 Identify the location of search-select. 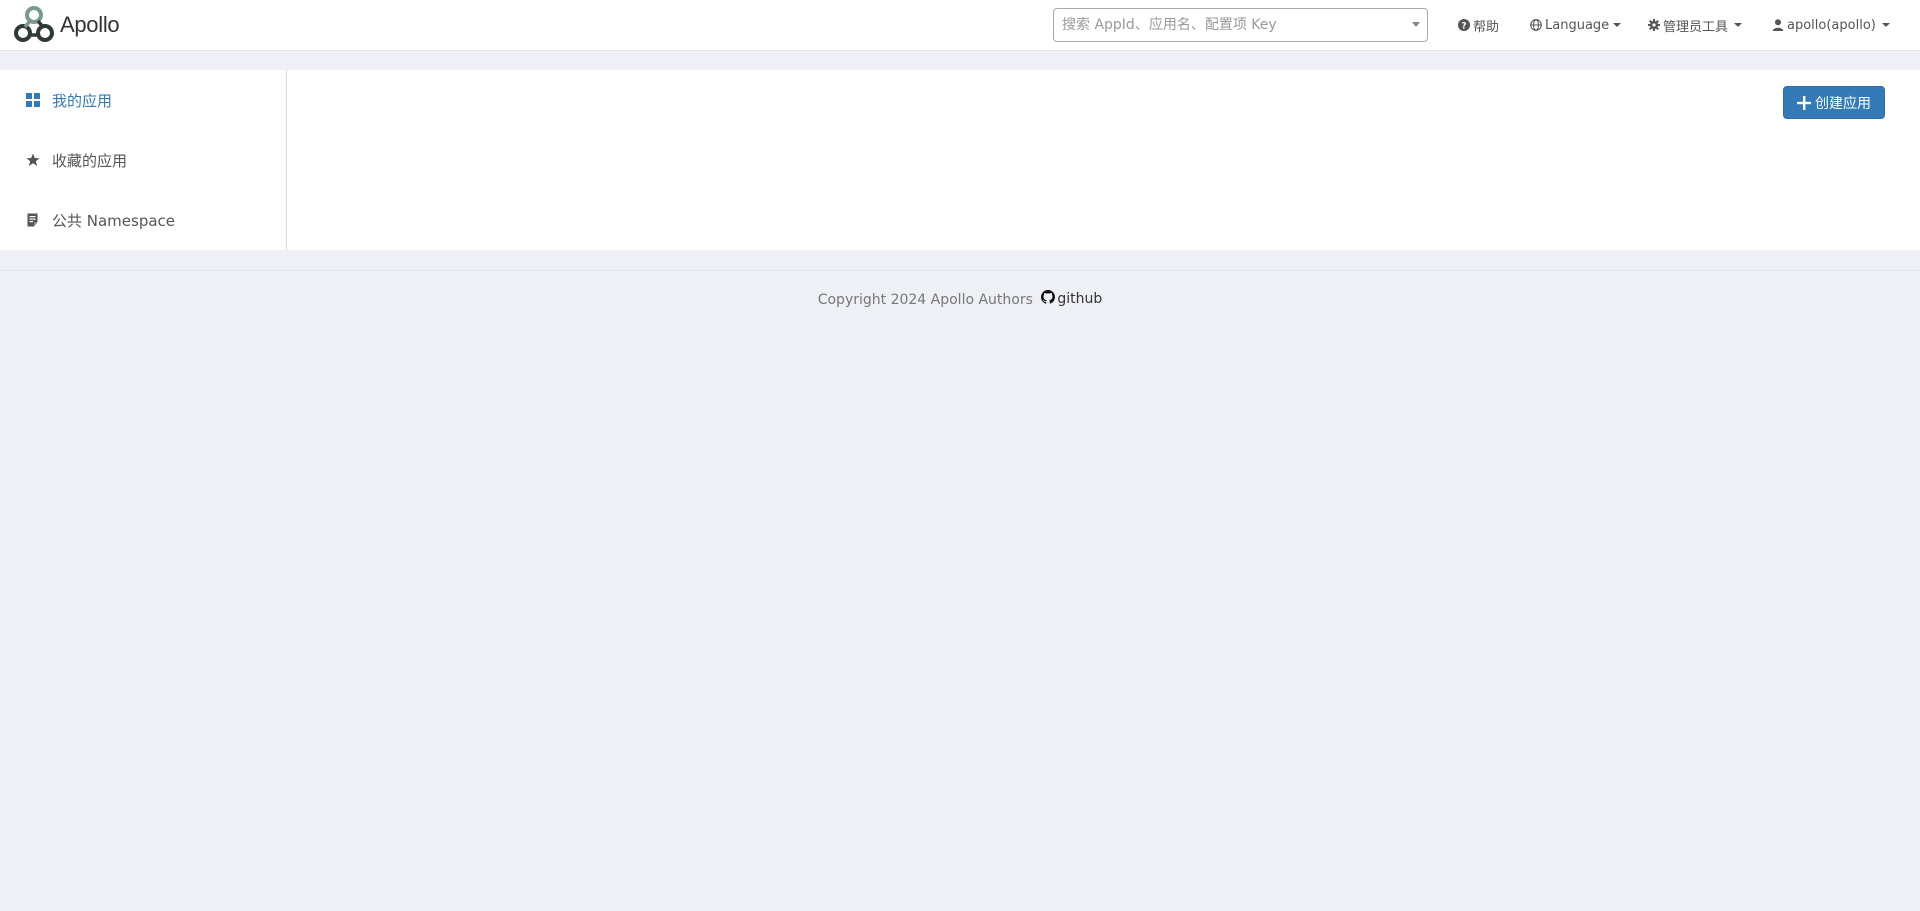
(1240, 25).